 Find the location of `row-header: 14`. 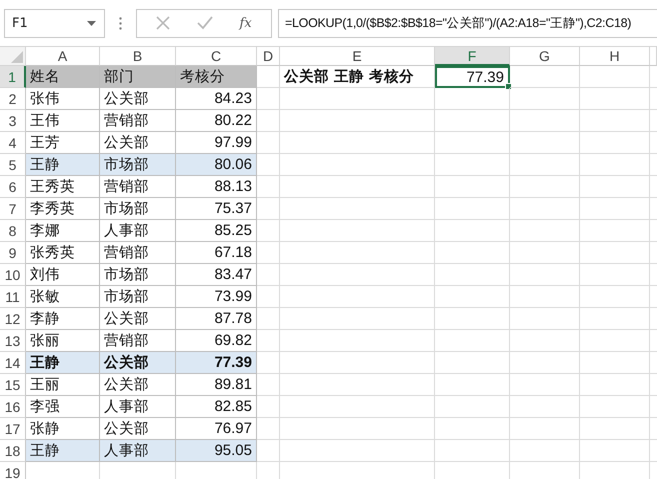

row-header: 14 is located at coordinates (13, 363).